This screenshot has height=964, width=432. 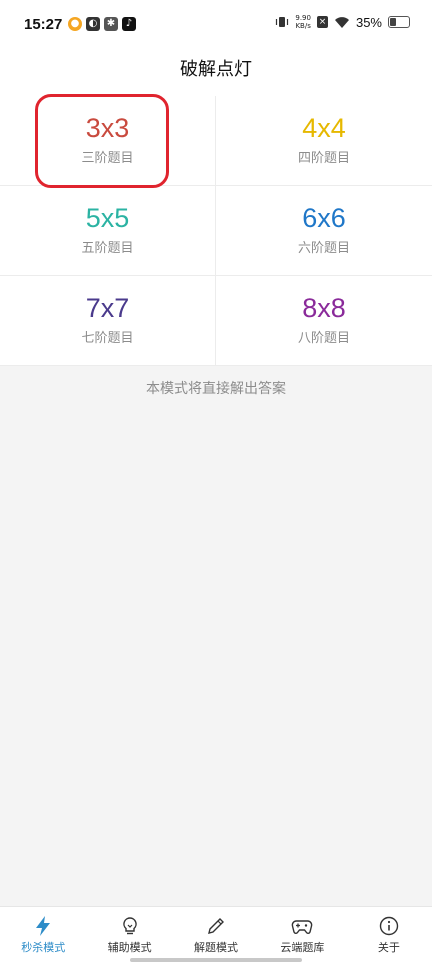 I want to click on net-speed-unit: KB/s, so click(x=303, y=26).